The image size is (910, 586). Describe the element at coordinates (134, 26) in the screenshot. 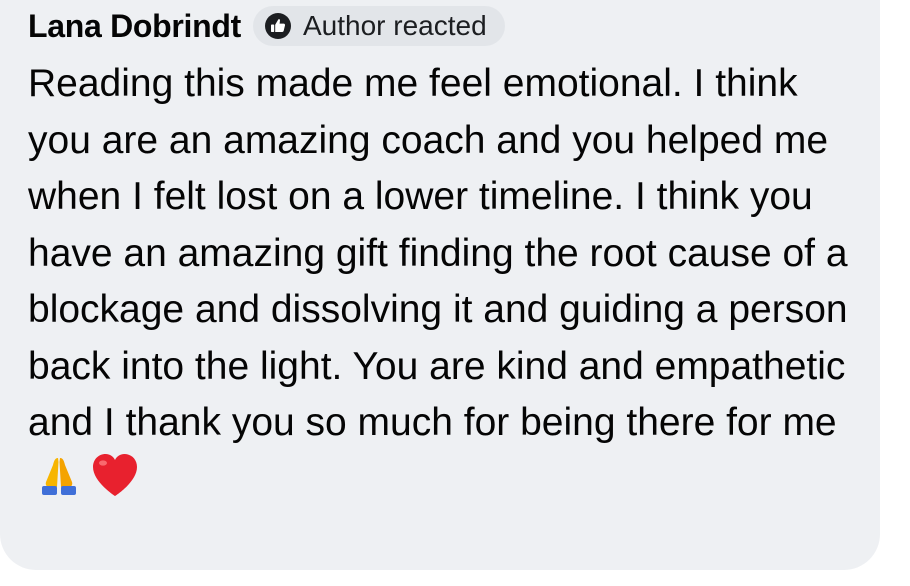

I see `author-name: Lana Dobrindt` at that location.